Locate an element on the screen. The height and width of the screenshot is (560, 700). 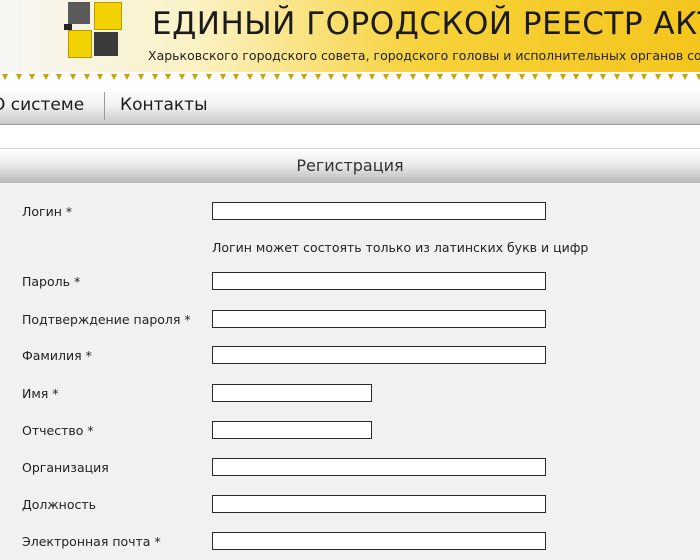
first-name-field is located at coordinates (292, 393).